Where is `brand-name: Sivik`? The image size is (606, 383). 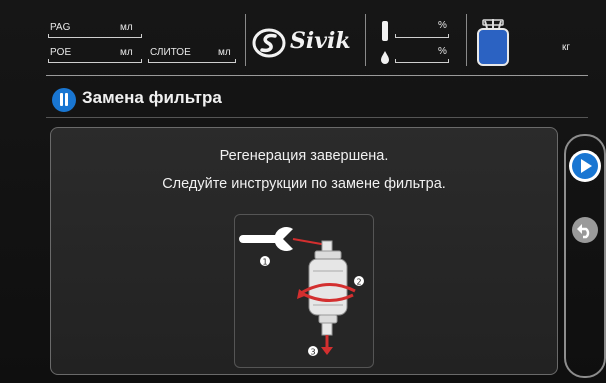 brand-name: Sivik is located at coordinates (320, 41).